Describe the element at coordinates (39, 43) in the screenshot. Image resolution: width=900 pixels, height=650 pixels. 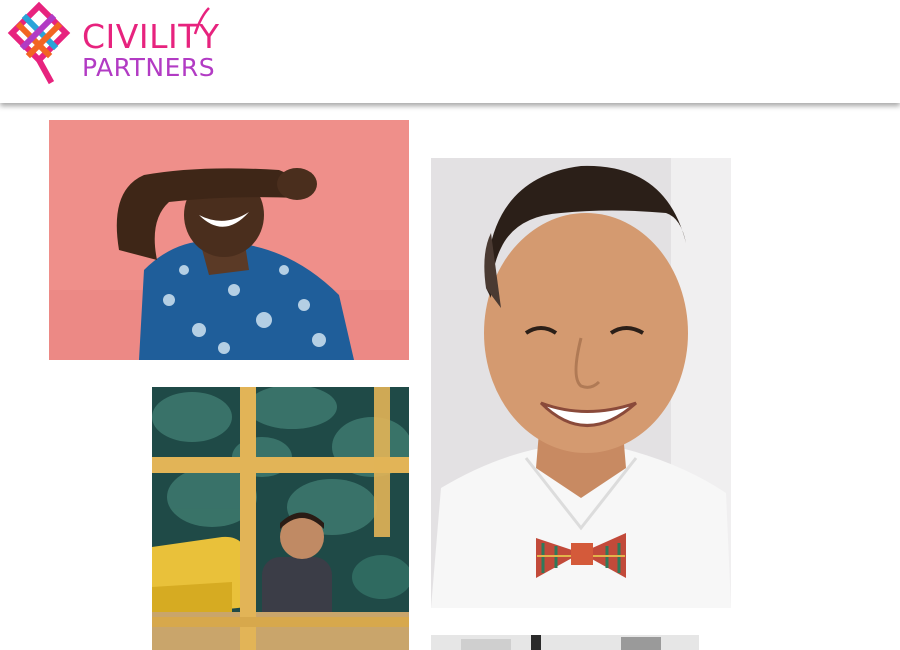
I see `logo-mark-icon` at that location.